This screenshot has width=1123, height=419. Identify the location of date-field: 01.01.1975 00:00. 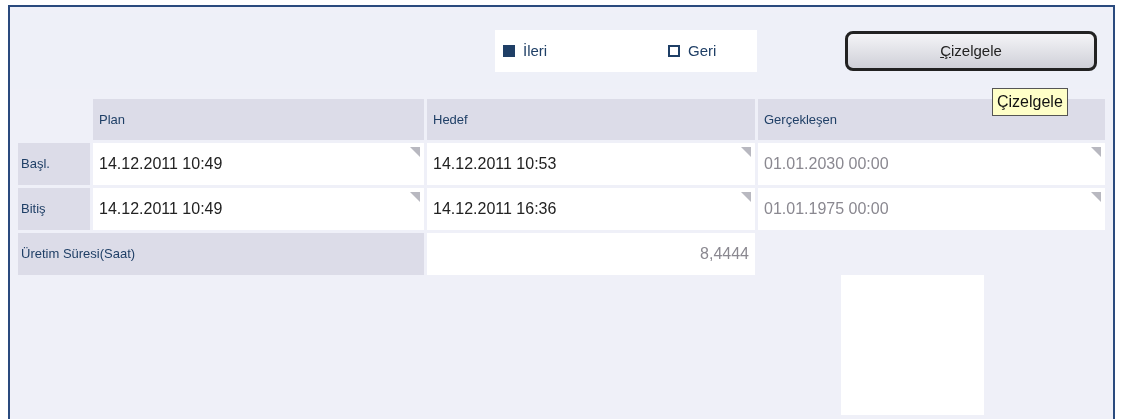
(931, 209).